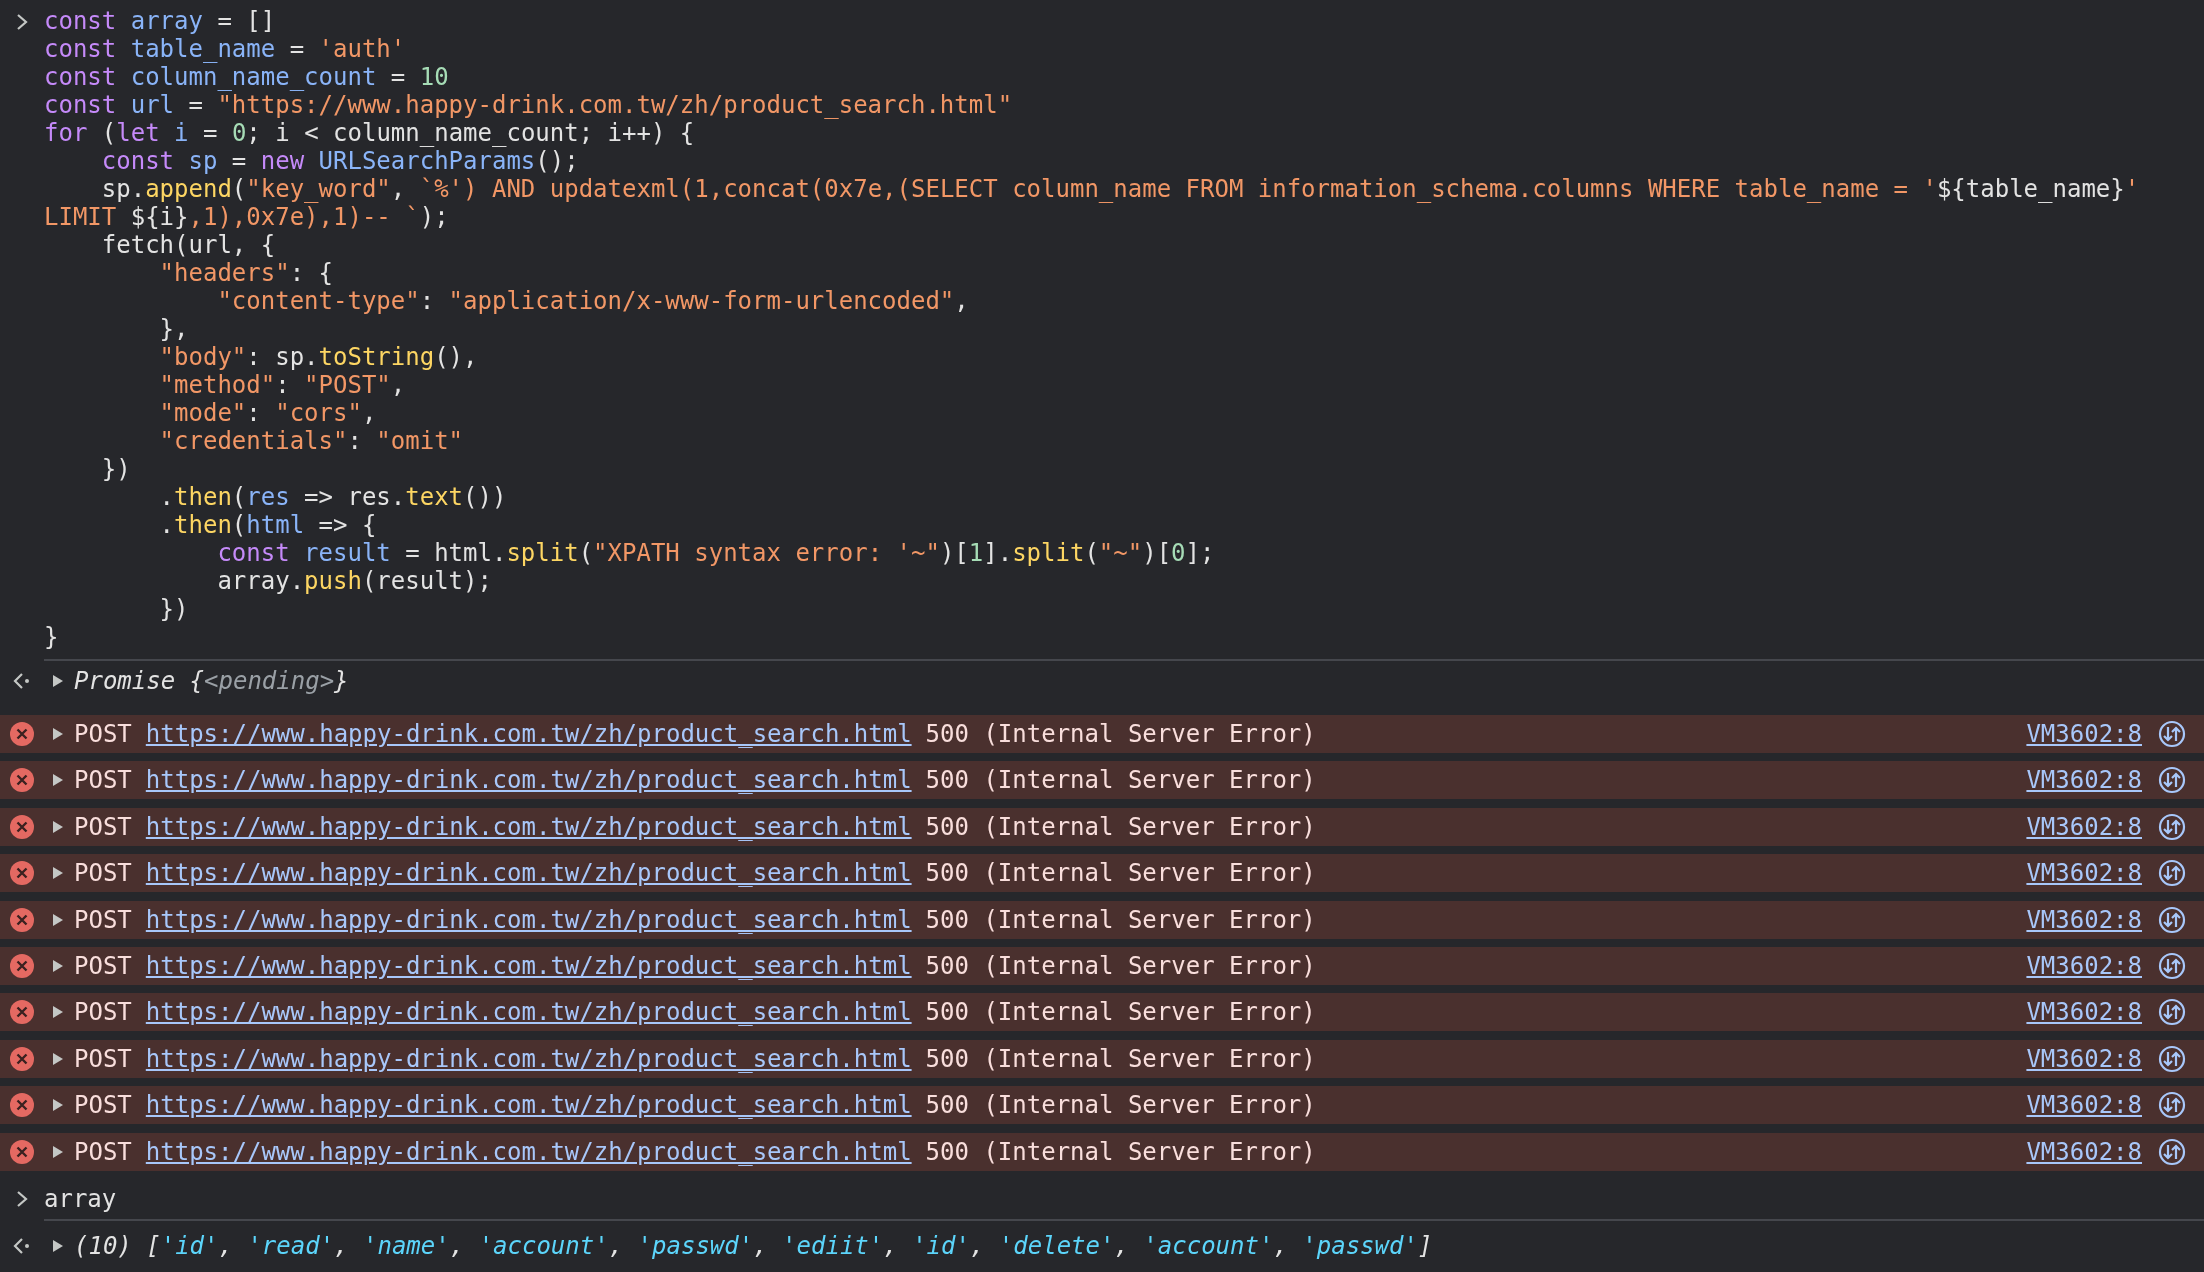 This screenshot has height=1272, width=2204. I want to click on code-line: const array = [], so click(160, 21).